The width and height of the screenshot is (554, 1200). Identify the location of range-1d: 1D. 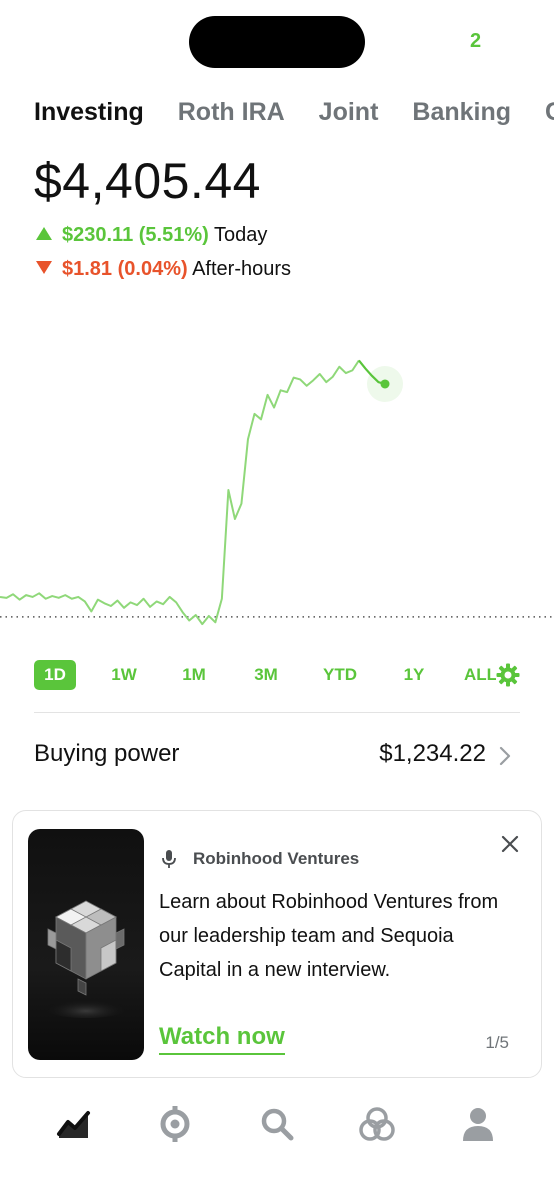
(55, 675).